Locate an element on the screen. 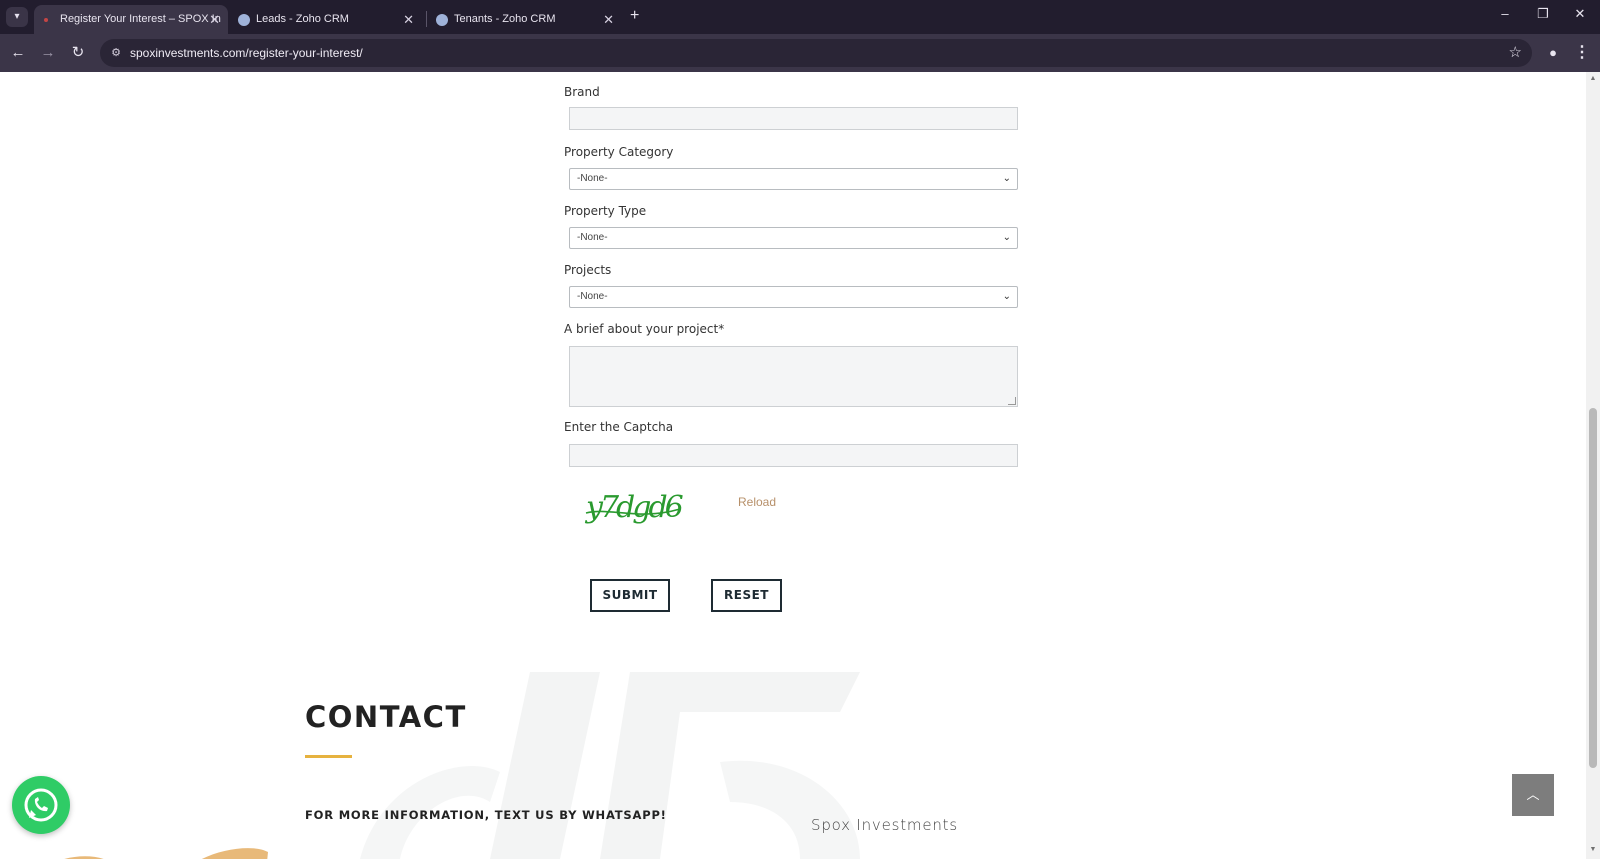  back-to-top-button: ︿ is located at coordinates (1533, 795).